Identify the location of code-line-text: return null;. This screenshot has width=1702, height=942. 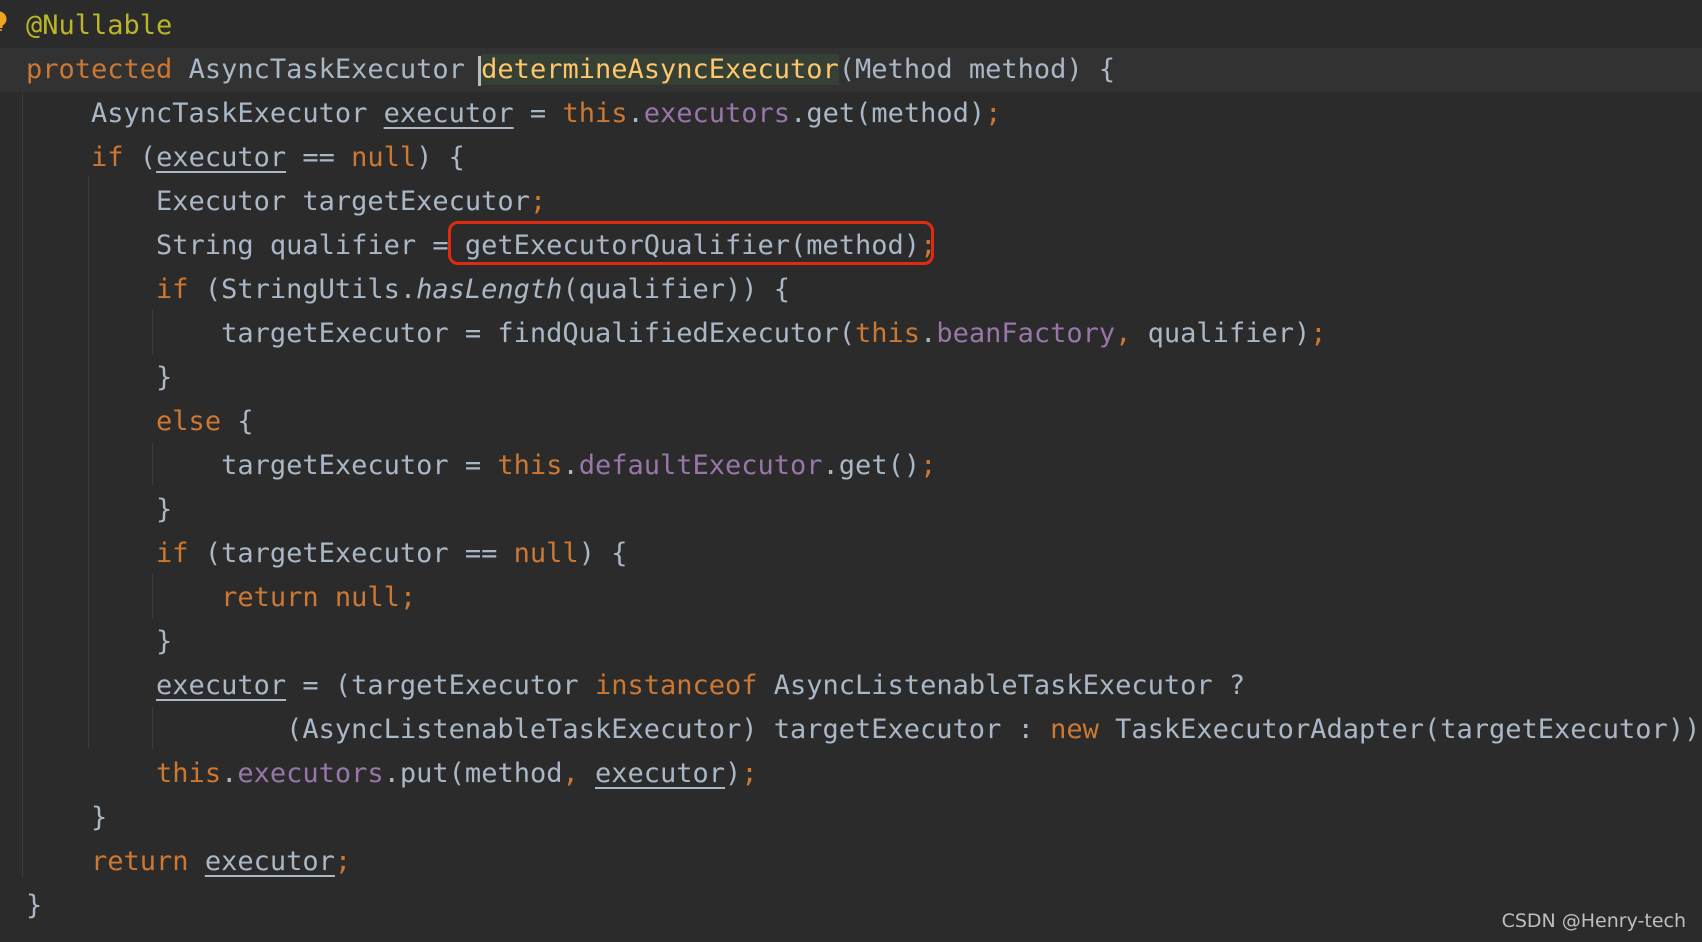
(221, 598).